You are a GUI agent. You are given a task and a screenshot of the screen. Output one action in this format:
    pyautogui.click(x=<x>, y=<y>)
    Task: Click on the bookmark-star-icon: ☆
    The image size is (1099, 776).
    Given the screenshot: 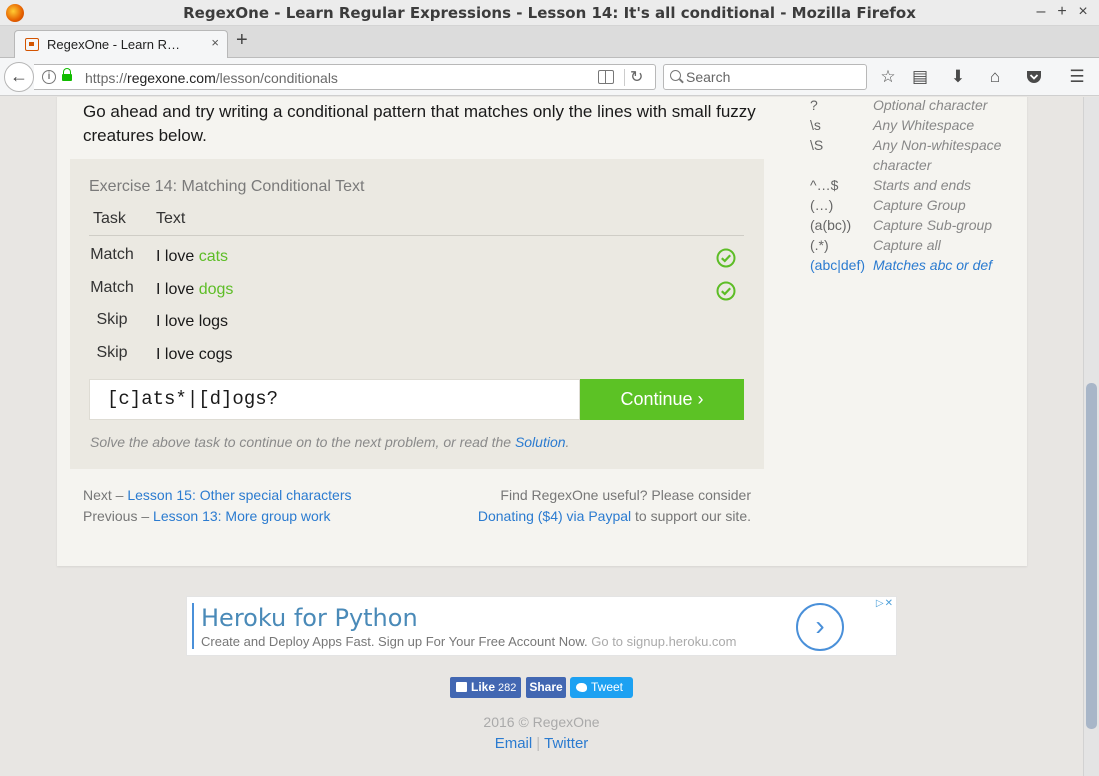 What is the action you would take?
    pyautogui.click(x=888, y=78)
    